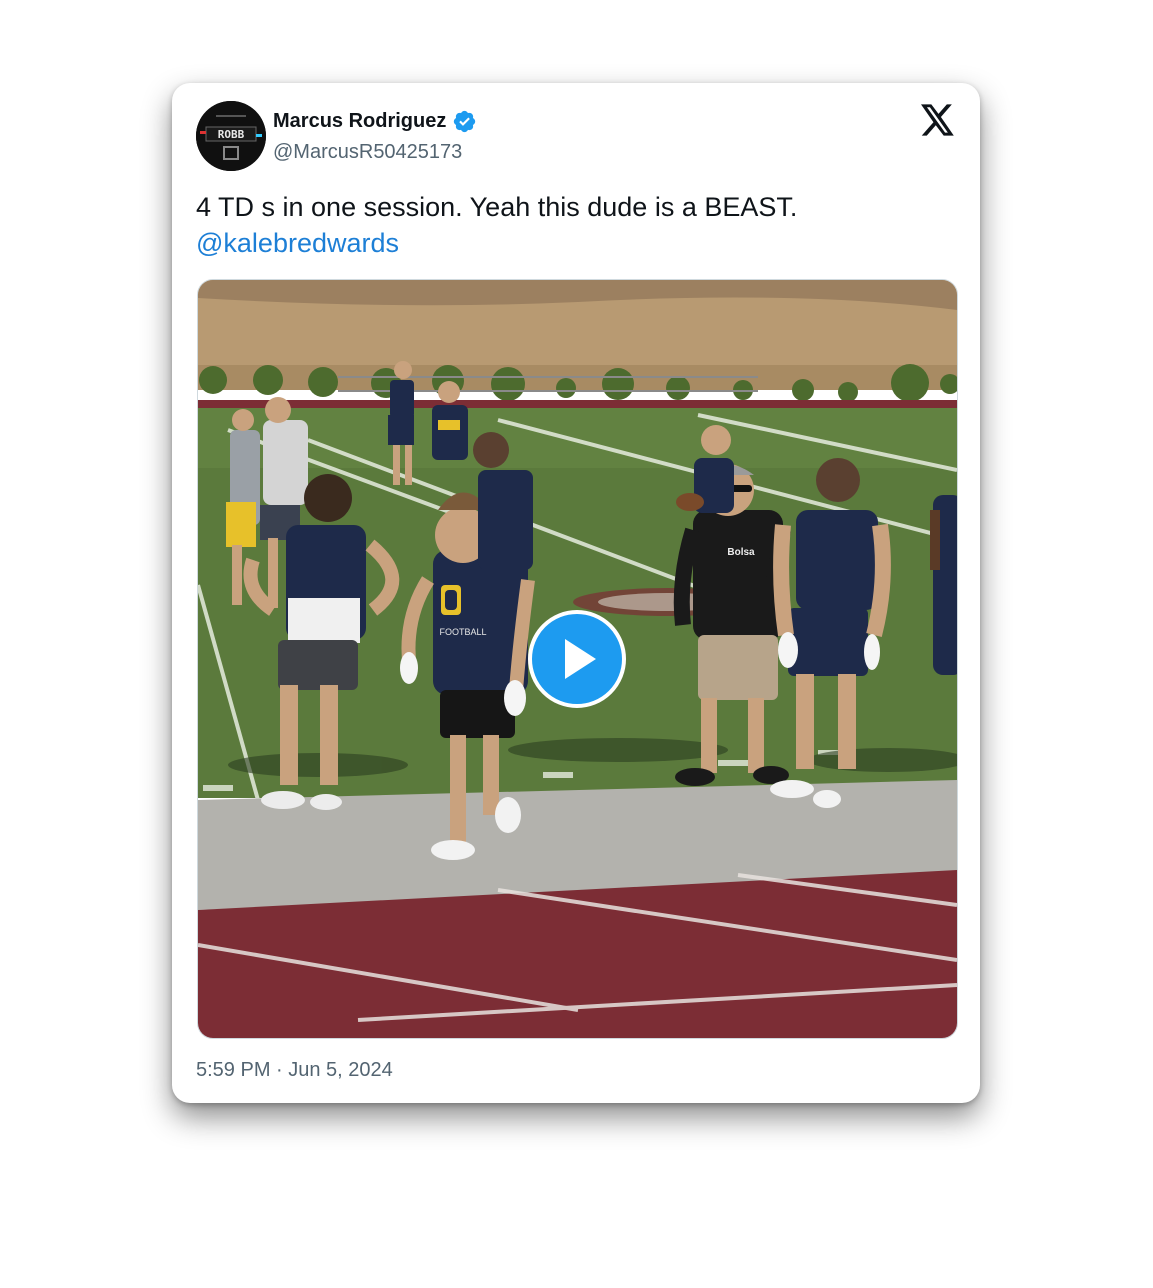 This screenshot has height=1288, width=1153. I want to click on mention-link: @kalebredwards, so click(576, 243).